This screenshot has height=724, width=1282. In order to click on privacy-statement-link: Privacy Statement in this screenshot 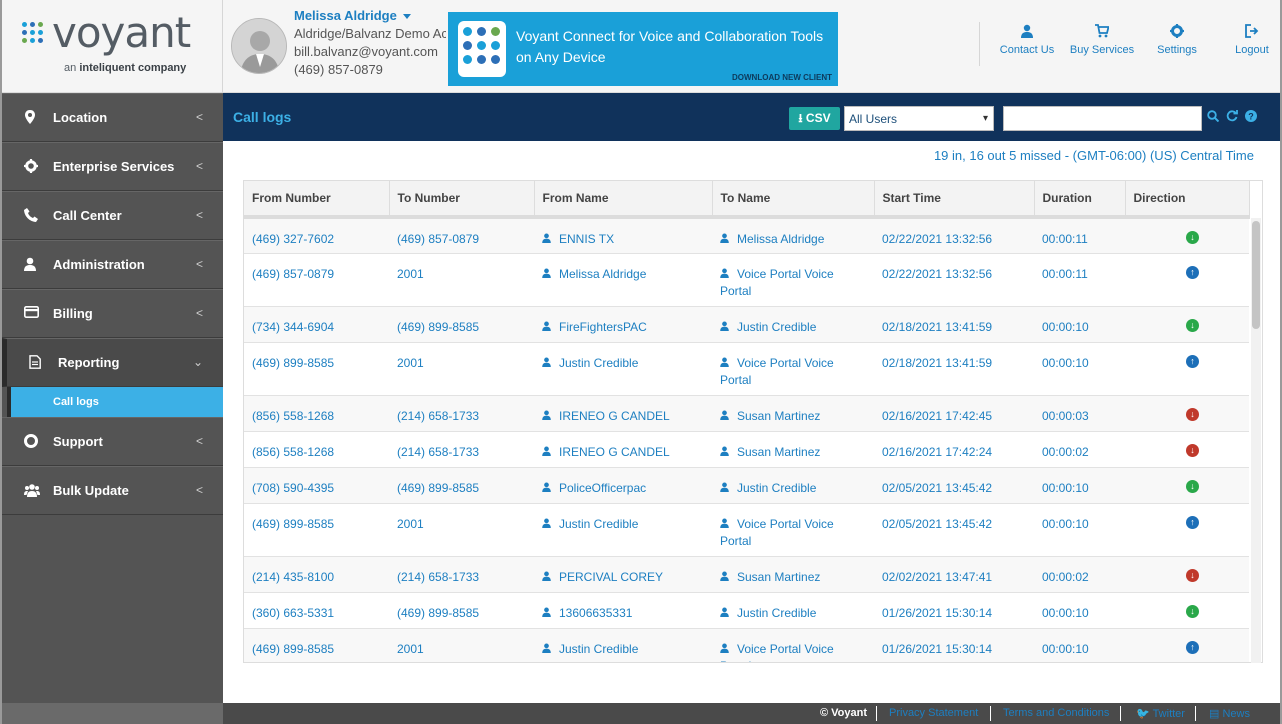, I will do `click(933, 713)`.